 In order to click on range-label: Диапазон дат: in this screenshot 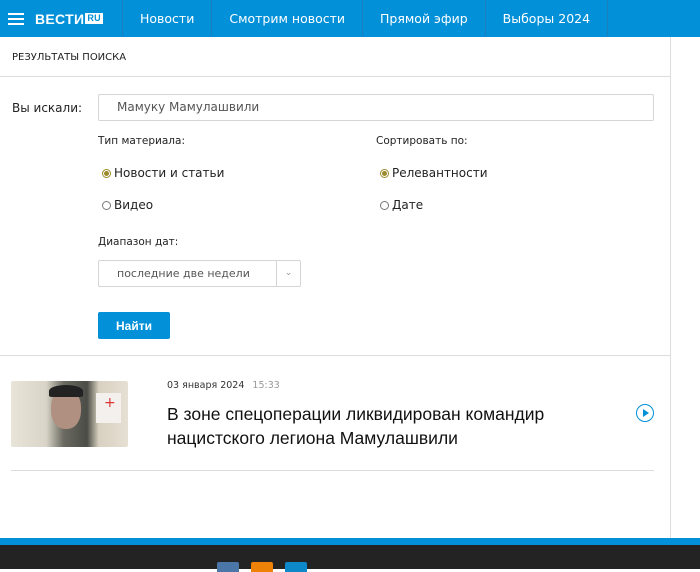, I will do `click(138, 242)`.